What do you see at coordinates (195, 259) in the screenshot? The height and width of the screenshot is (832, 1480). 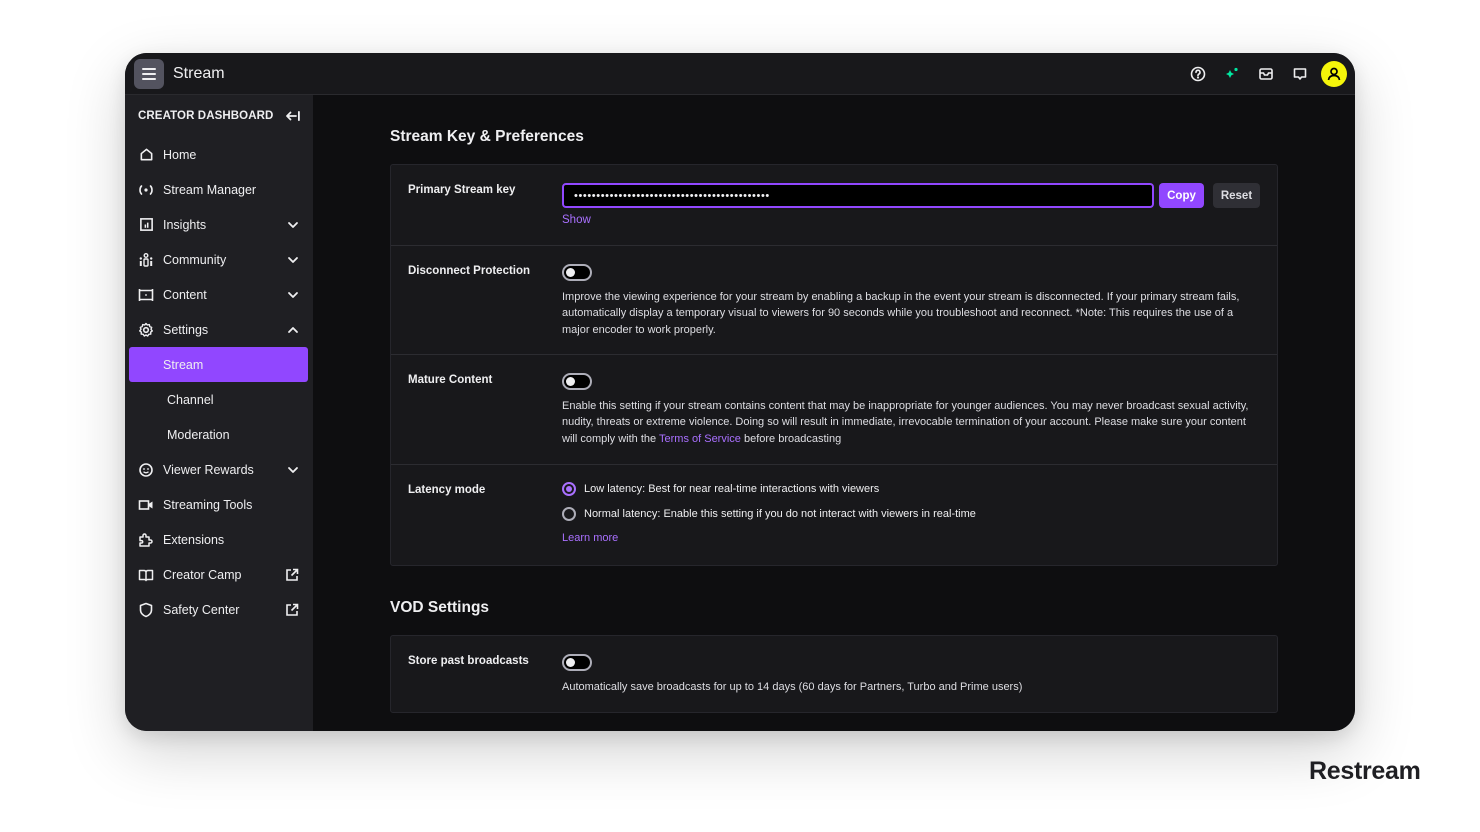 I see `sidebar-item-label: Community` at bounding box center [195, 259].